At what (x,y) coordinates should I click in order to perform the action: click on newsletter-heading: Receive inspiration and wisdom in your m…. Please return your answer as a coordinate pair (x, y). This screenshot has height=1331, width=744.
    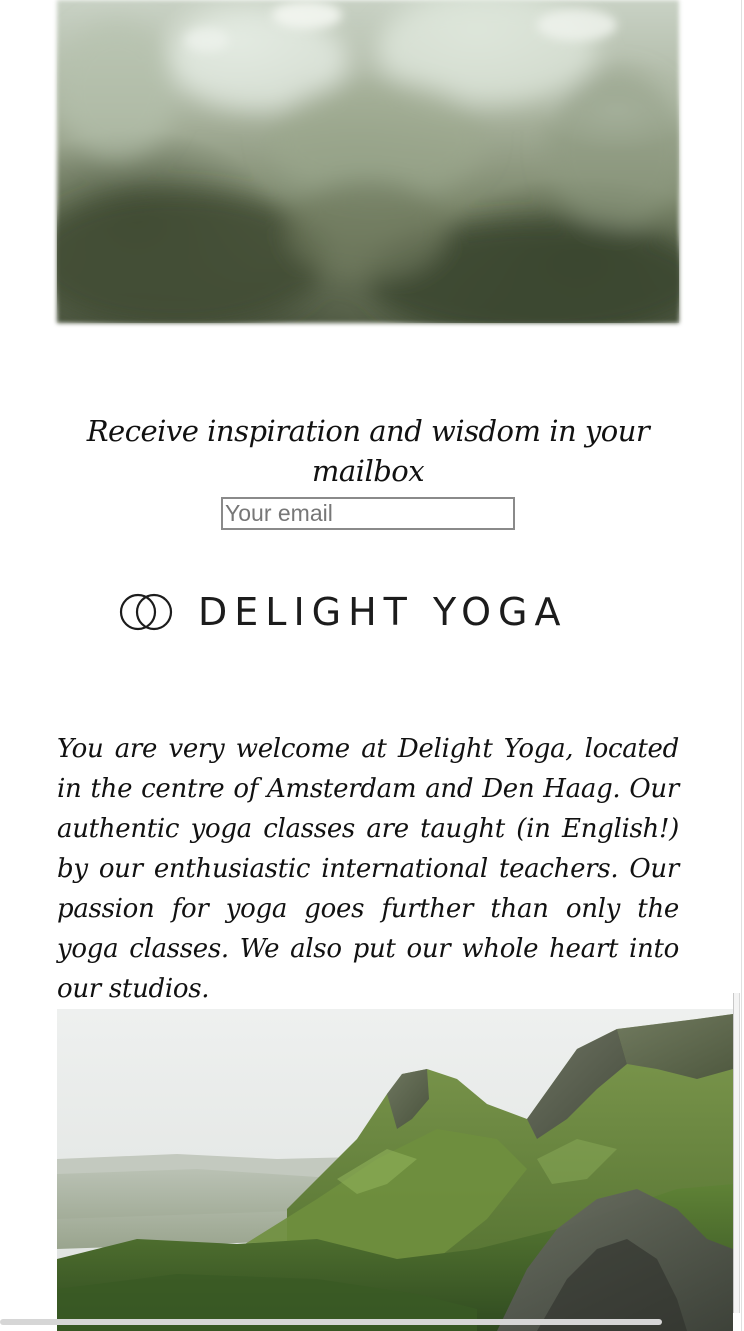
    Looking at the image, I should click on (368, 451).